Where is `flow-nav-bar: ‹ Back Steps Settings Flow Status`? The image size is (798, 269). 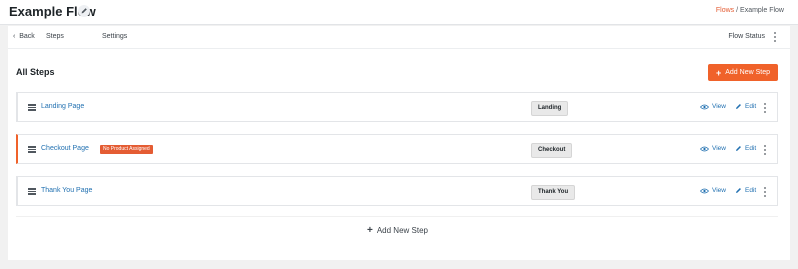
flow-nav-bar: ‹ Back Steps Settings Flow Status is located at coordinates (399, 37).